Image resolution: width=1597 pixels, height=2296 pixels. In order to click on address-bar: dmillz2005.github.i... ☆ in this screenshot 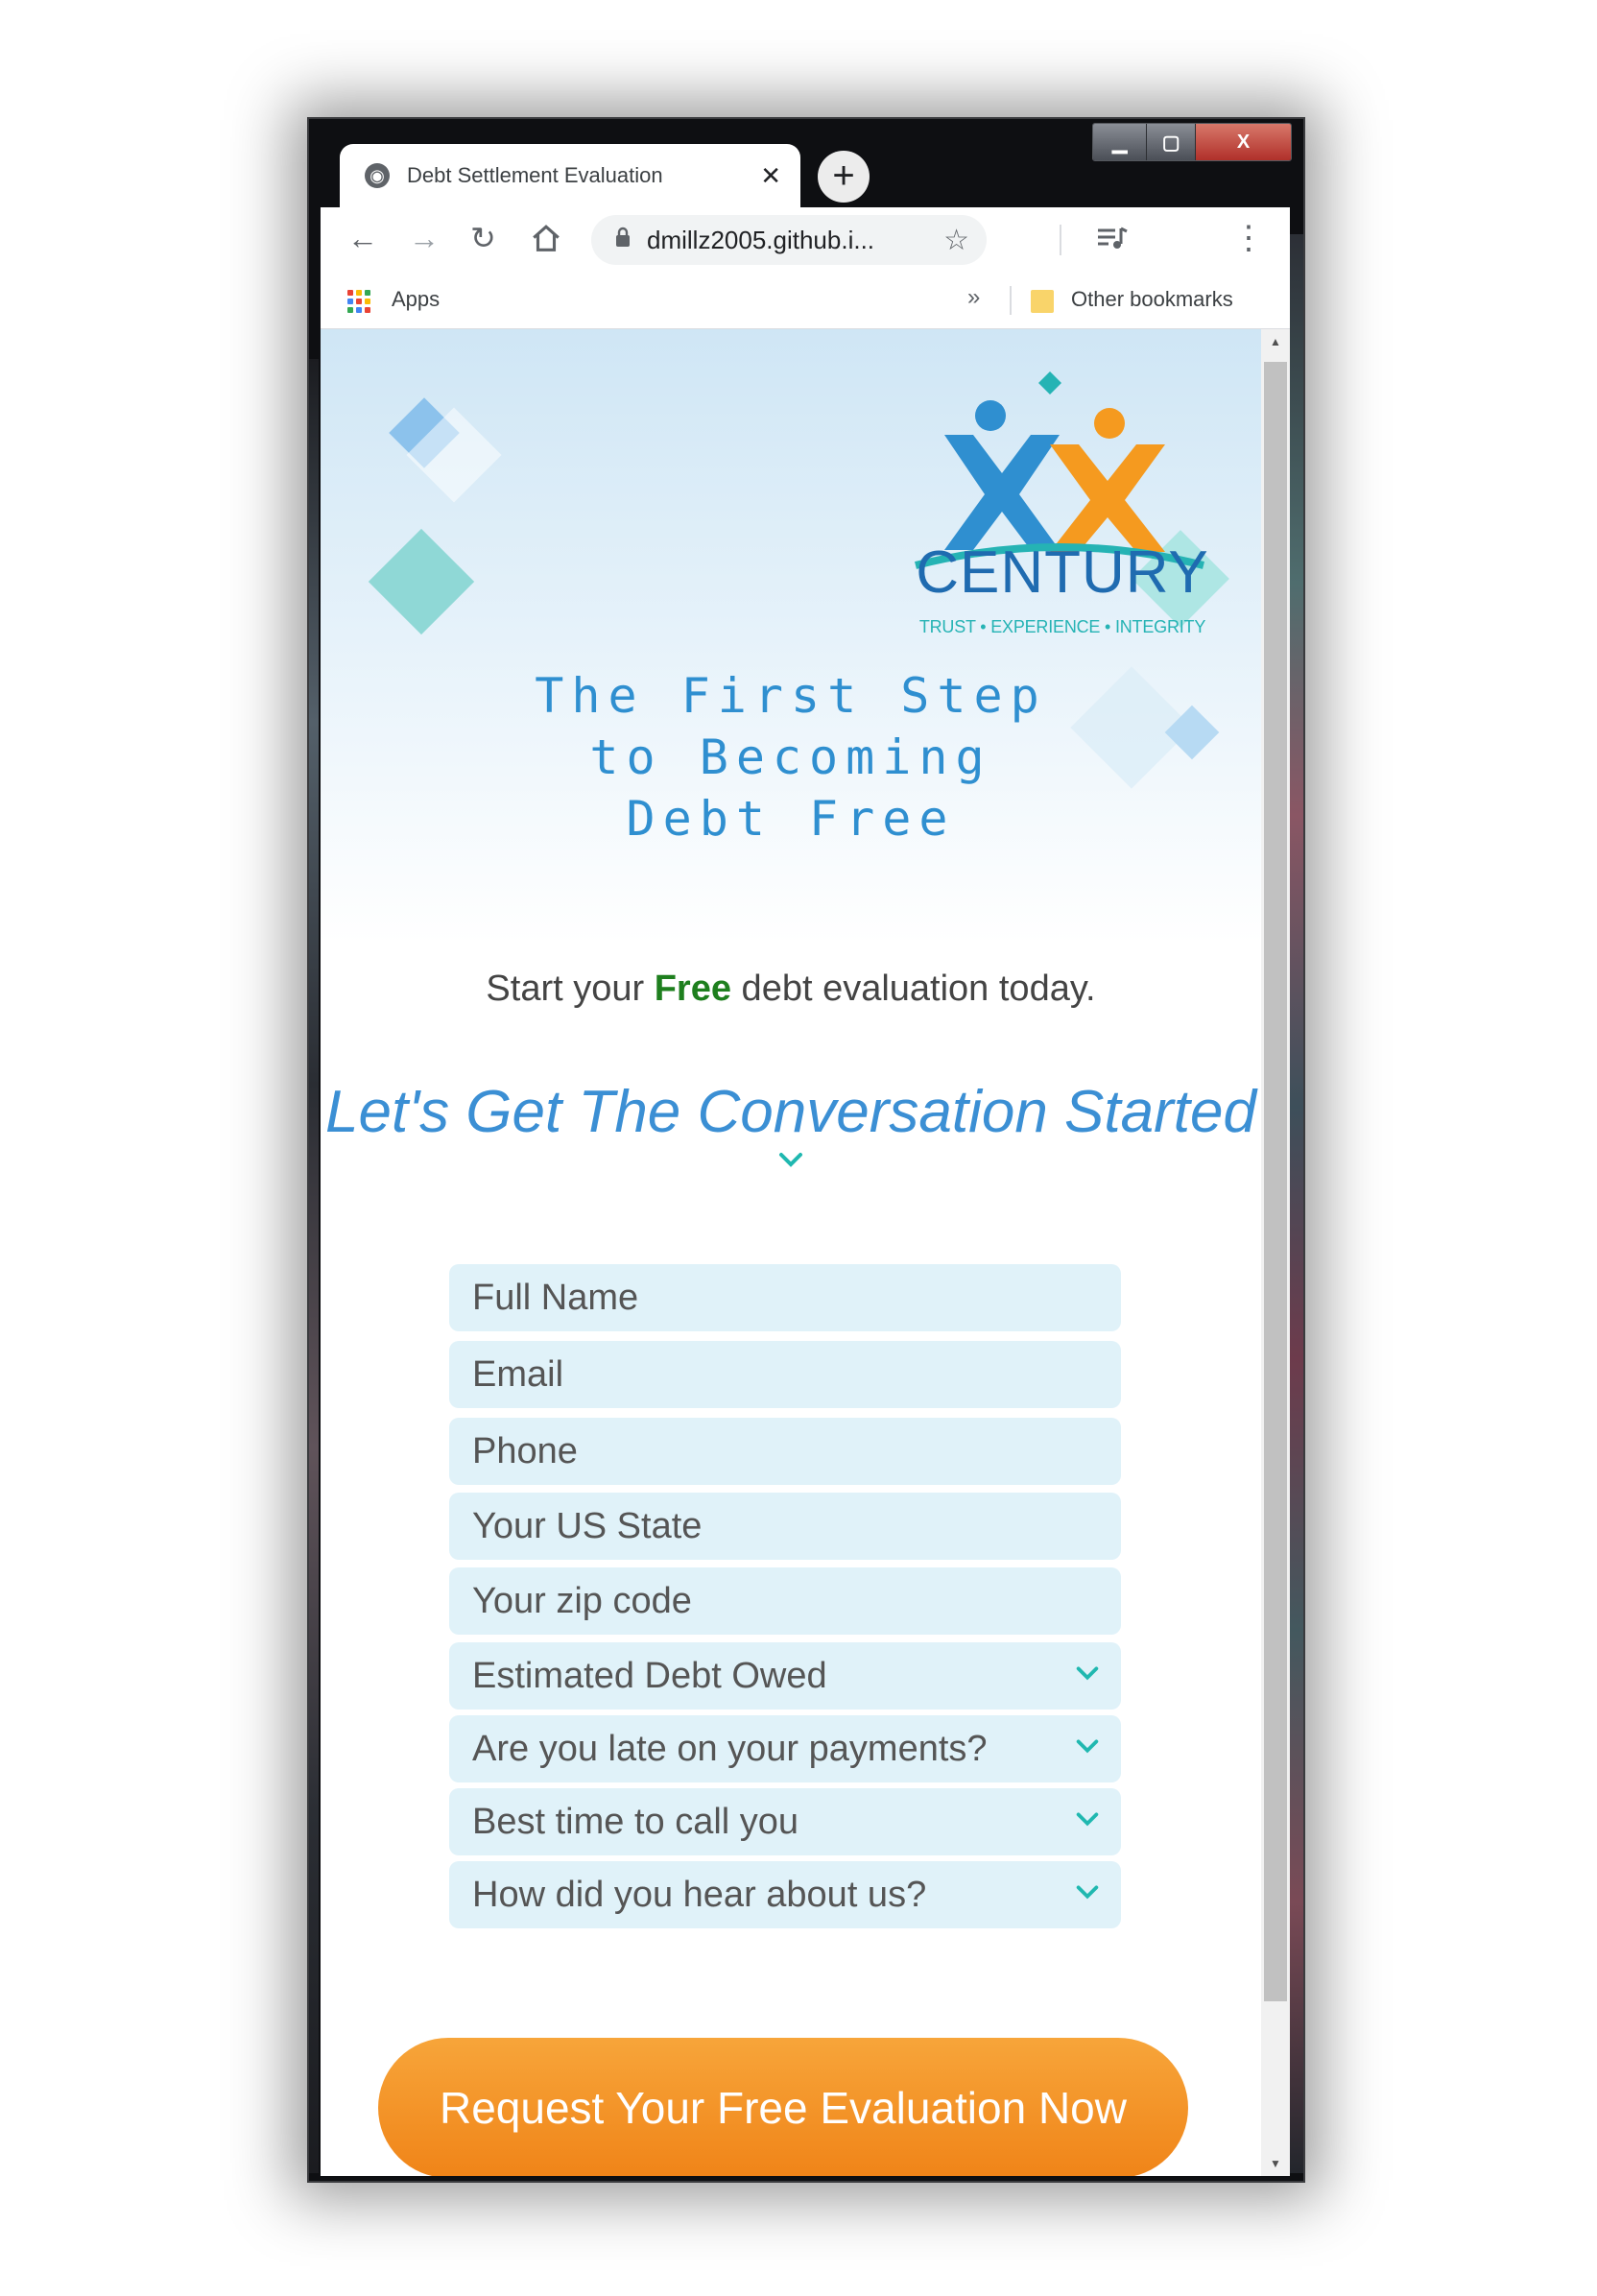, I will do `click(789, 240)`.